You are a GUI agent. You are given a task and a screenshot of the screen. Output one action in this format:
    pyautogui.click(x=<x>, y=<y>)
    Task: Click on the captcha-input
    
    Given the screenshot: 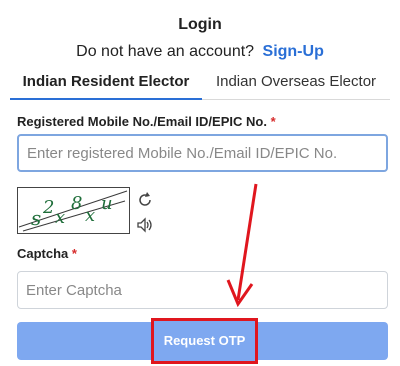 What is the action you would take?
    pyautogui.click(x=202, y=290)
    